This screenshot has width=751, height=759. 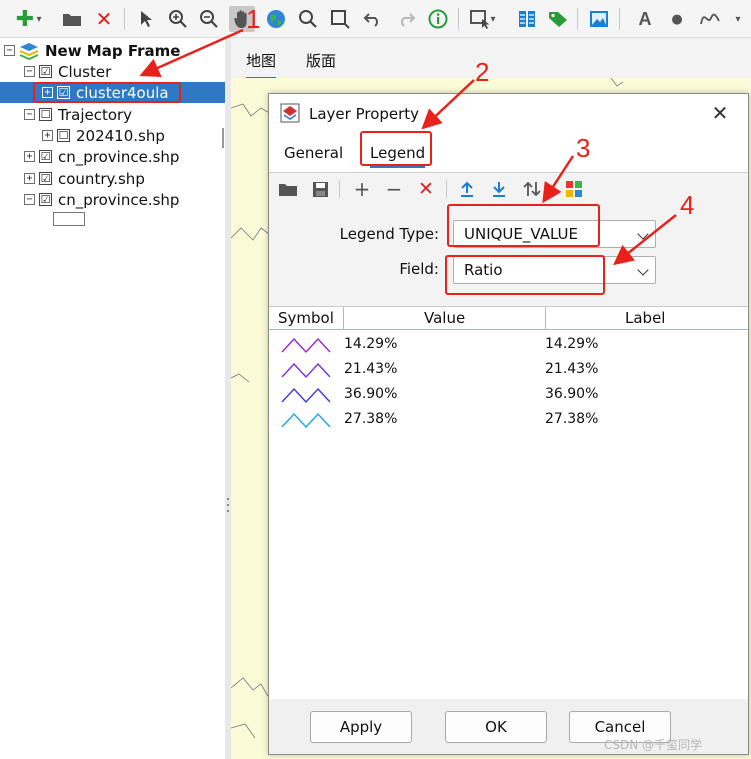 What do you see at coordinates (687, 205) in the screenshot?
I see `annotation-number: 4` at bounding box center [687, 205].